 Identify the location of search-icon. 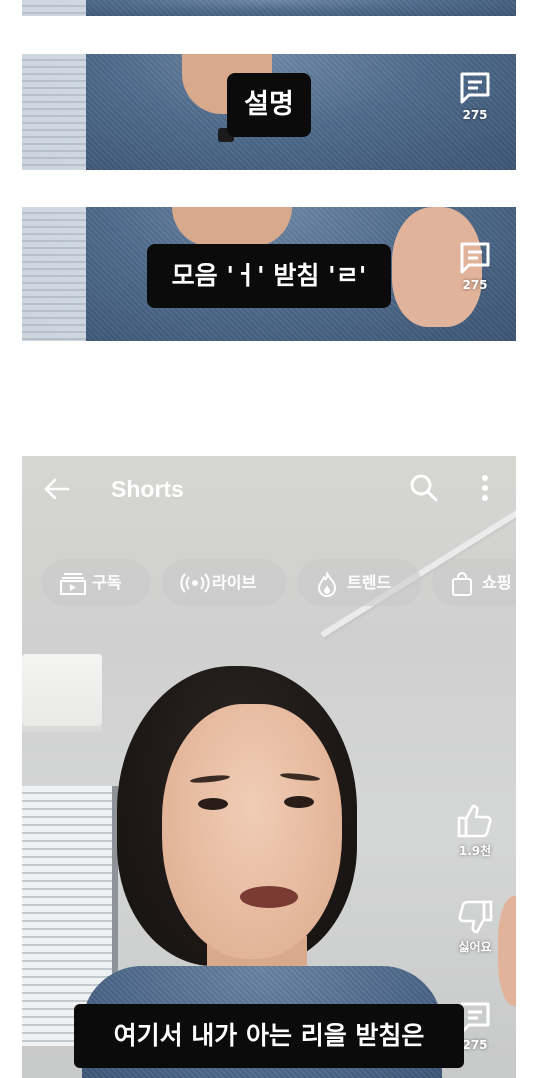
(424, 488).